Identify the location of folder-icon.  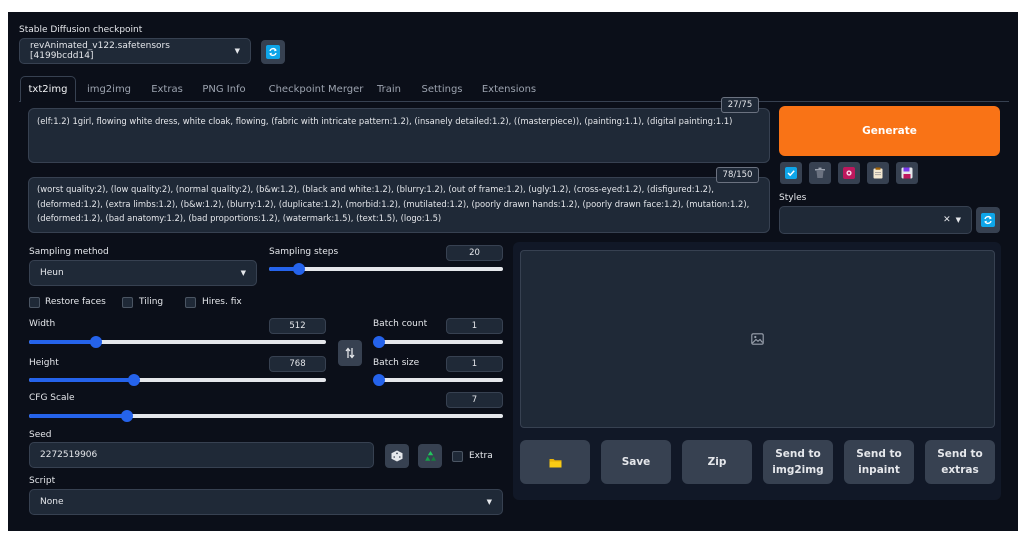
(555, 462).